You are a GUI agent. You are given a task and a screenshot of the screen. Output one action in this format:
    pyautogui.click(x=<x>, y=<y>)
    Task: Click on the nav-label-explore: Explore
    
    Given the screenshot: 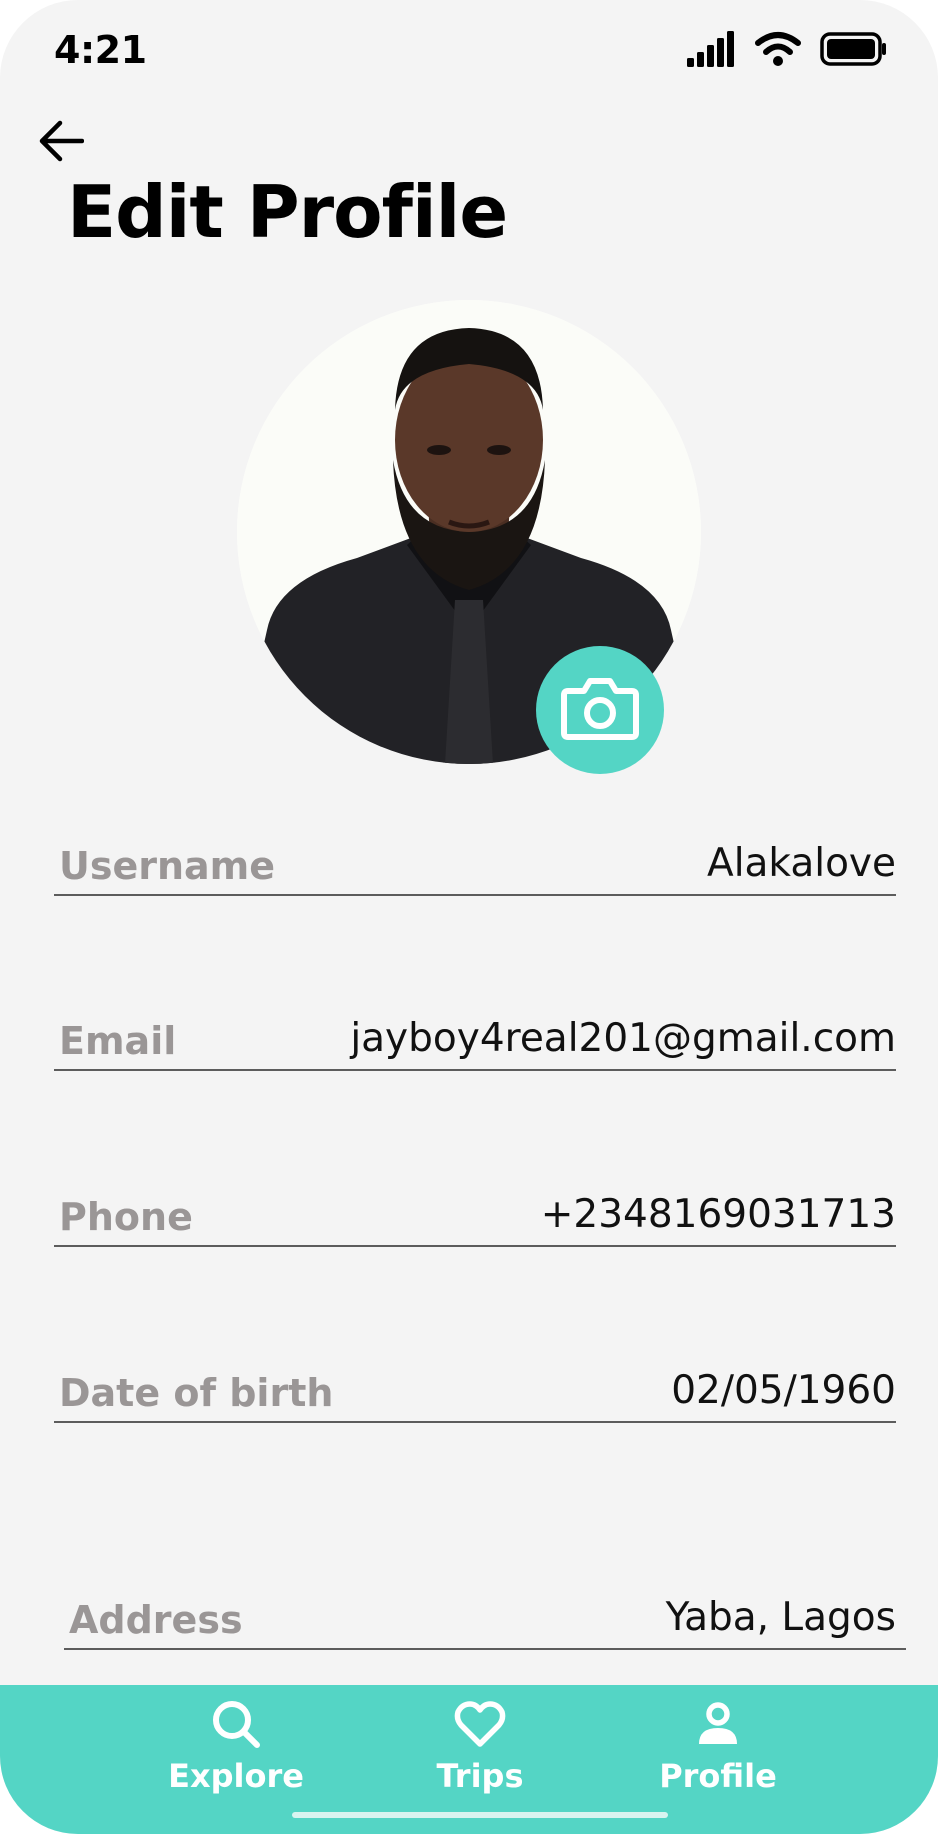 What is the action you would take?
    pyautogui.click(x=236, y=1776)
    